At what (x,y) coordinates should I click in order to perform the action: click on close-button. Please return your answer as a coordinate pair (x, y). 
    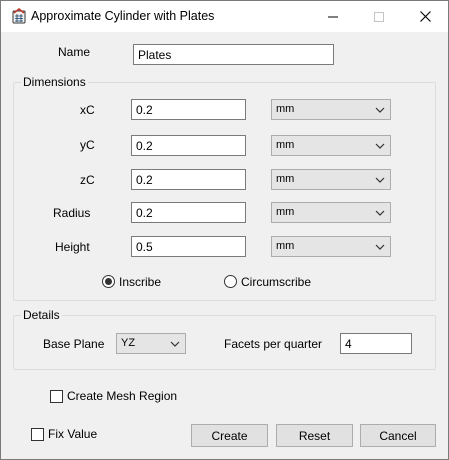
    Looking at the image, I should click on (425, 16).